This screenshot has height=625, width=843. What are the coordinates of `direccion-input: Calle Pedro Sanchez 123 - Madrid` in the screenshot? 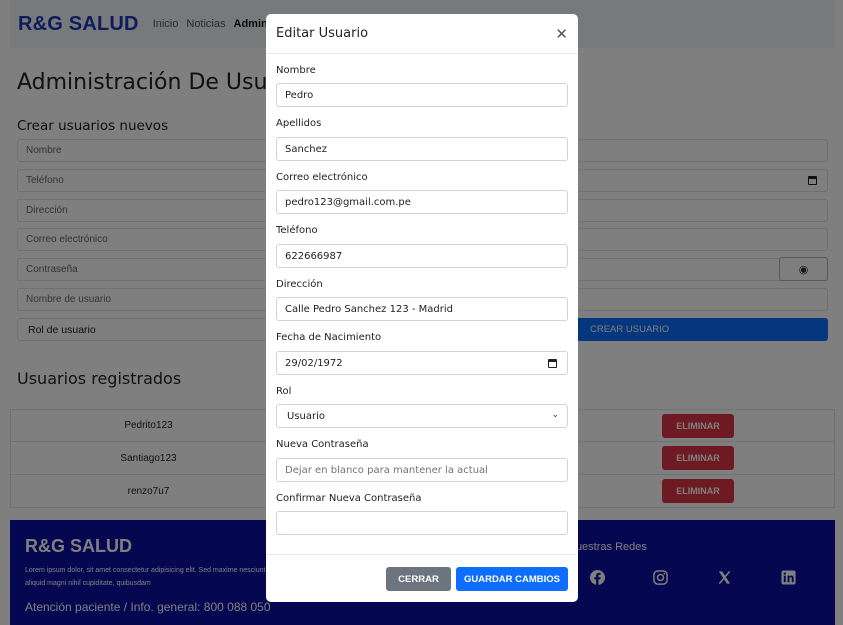 It's located at (422, 309).